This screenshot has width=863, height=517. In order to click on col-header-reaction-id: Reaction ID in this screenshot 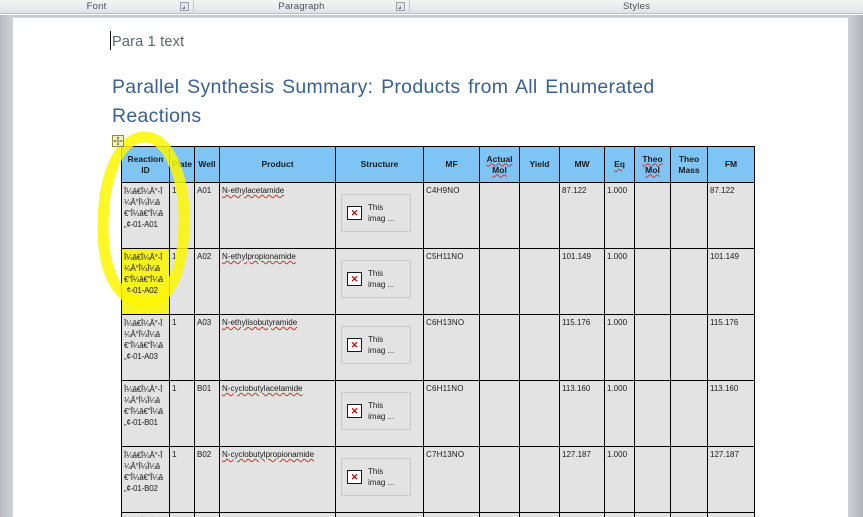, I will do `click(145, 164)`.